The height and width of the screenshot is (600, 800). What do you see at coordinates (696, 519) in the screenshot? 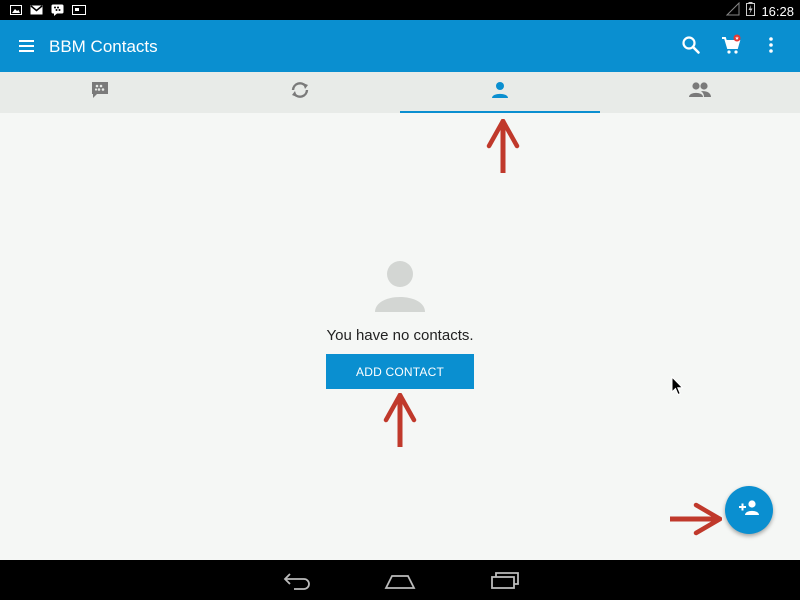
I see `annotation-arrow-right-icon` at bounding box center [696, 519].